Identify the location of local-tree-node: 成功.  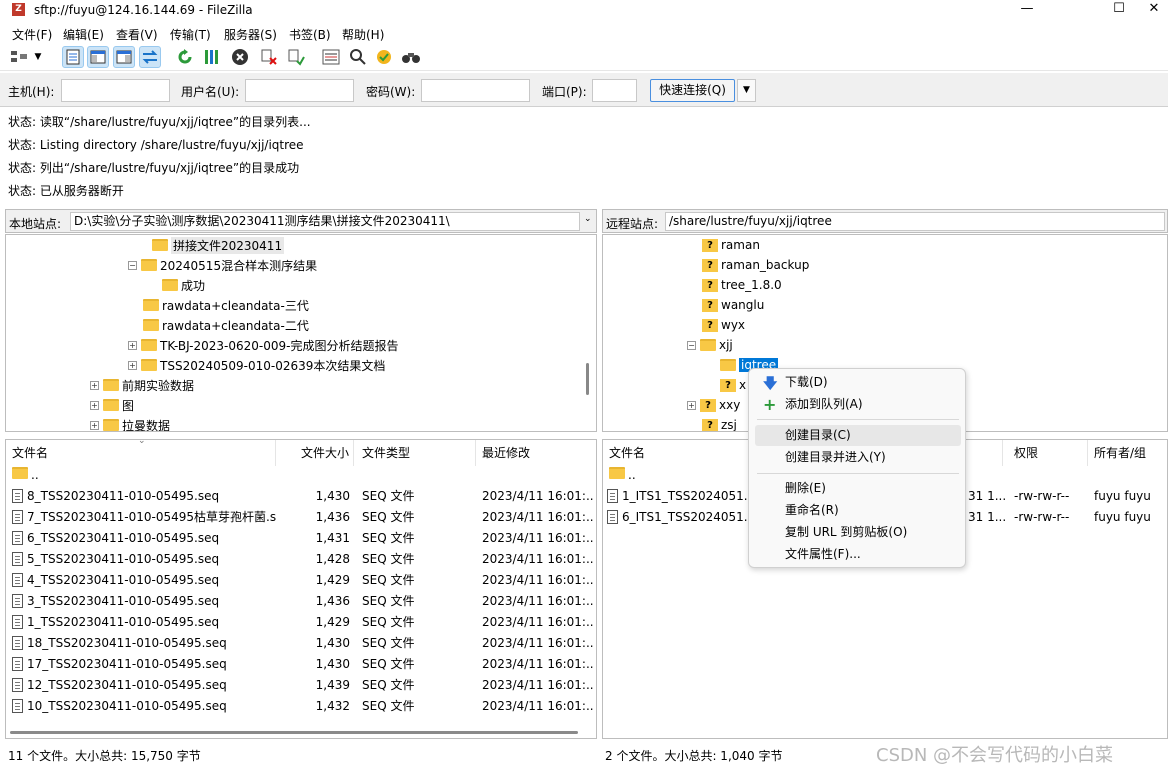
(183, 285).